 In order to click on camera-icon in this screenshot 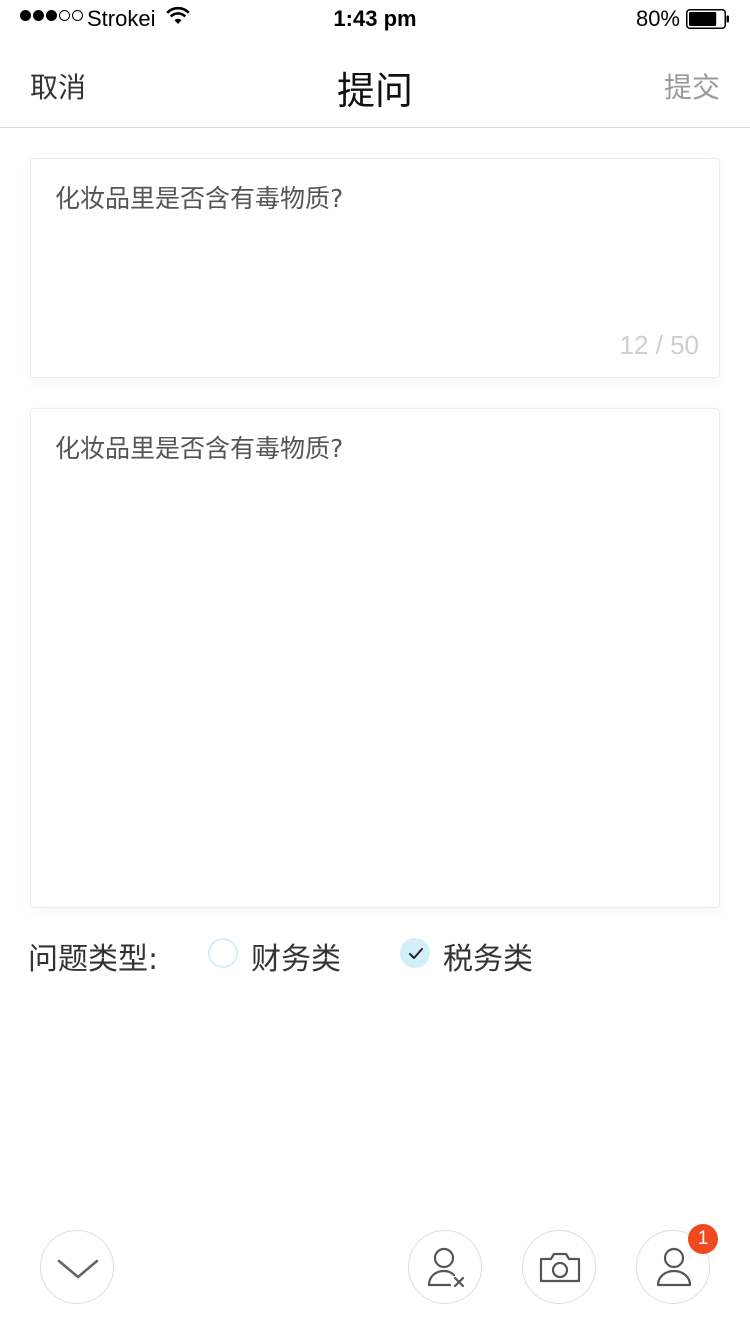, I will do `click(560, 1267)`.